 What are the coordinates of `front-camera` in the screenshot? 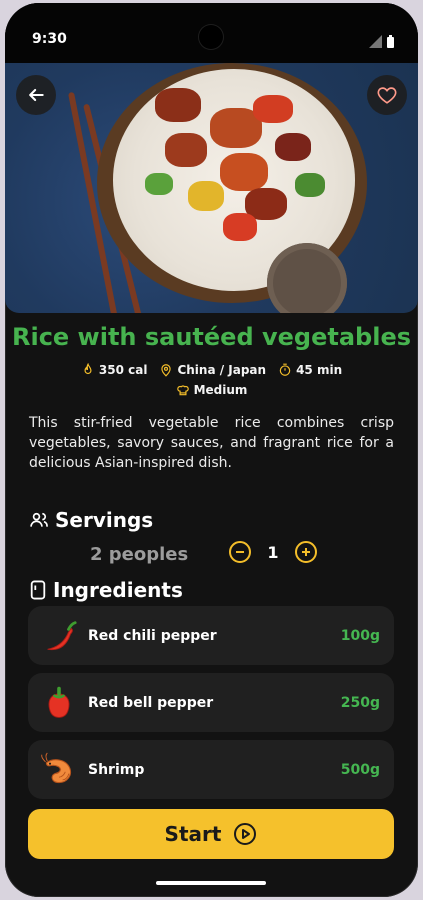 It's located at (211, 37).